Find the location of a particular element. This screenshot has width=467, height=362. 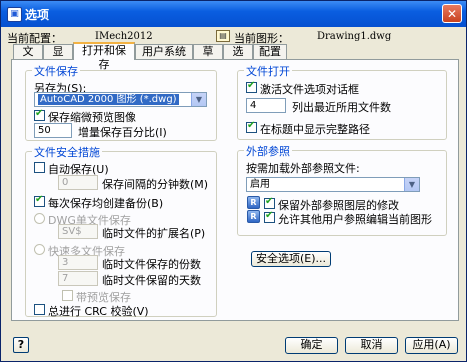

incremental-save-label: 增量保存百分比(I) is located at coordinates (122, 132).